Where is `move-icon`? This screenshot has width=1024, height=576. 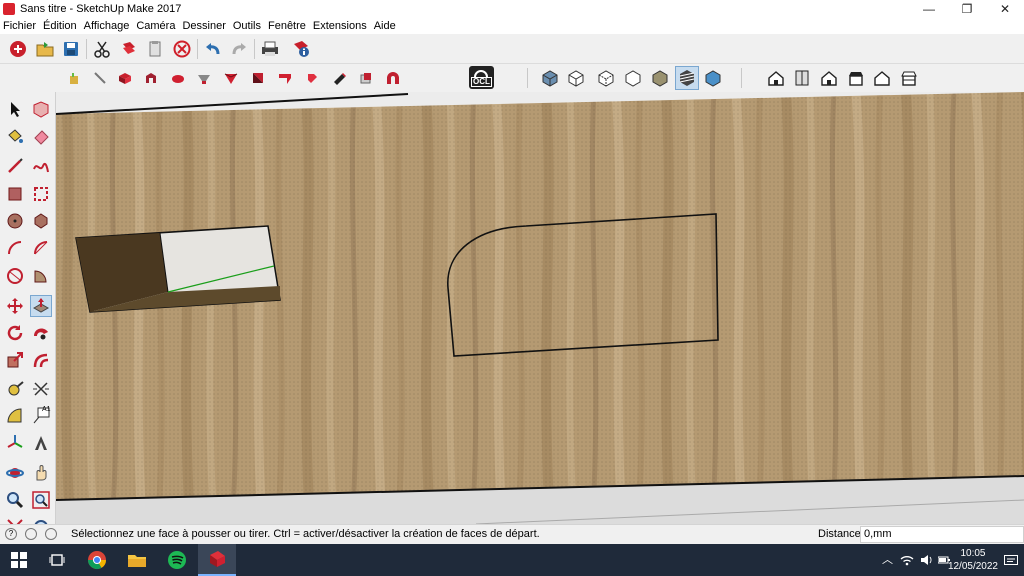
move-icon is located at coordinates (15, 306).